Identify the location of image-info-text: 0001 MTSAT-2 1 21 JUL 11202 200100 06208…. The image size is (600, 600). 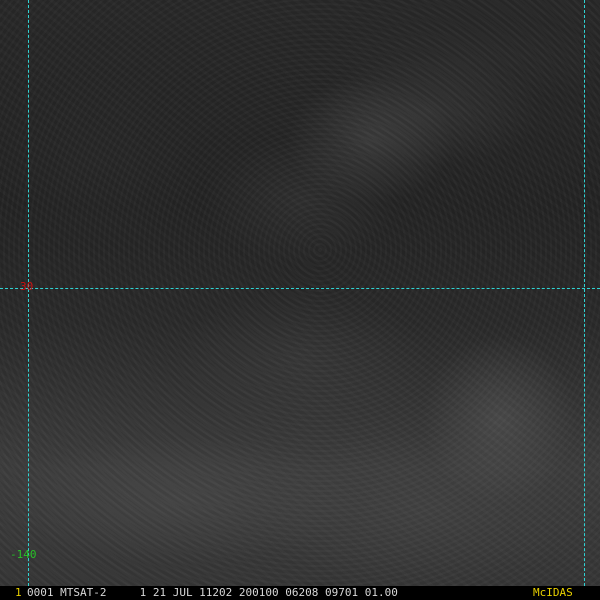
(212, 592).